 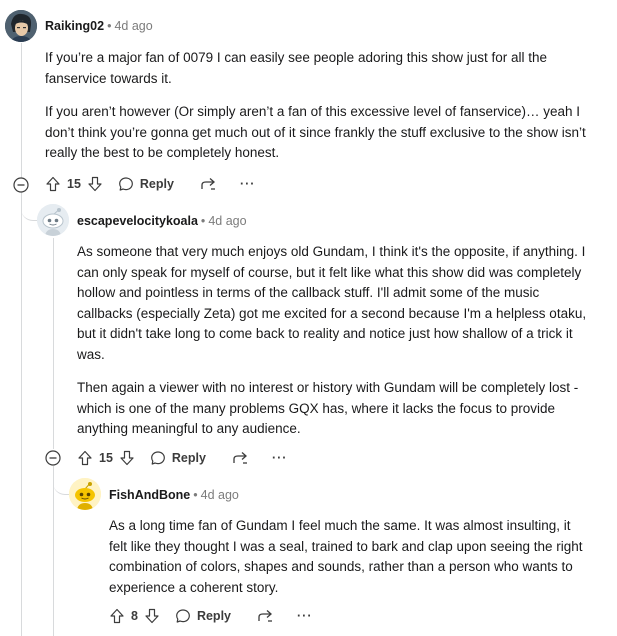 What do you see at coordinates (137, 221) in the screenshot?
I see `comment-author: escapevelocitykoala` at bounding box center [137, 221].